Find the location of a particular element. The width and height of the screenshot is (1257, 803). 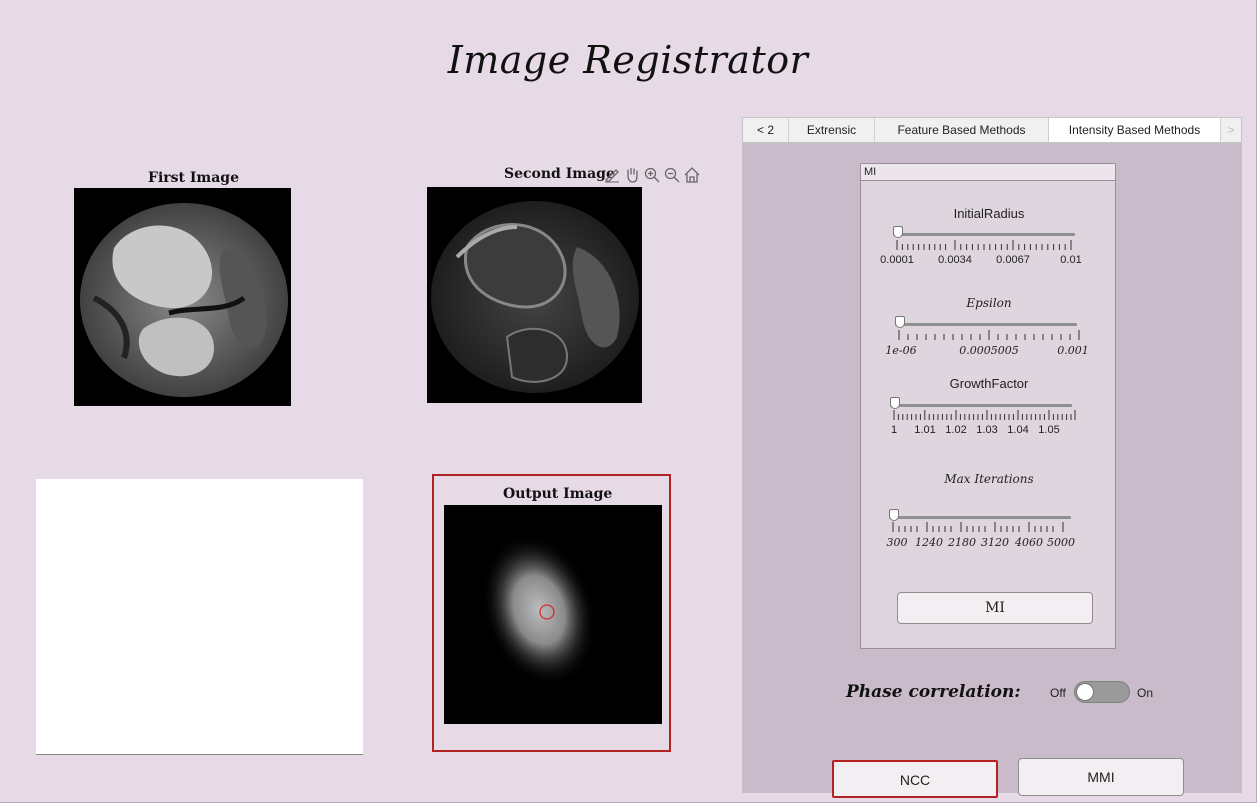

switch-knob is located at coordinates (1085, 692).